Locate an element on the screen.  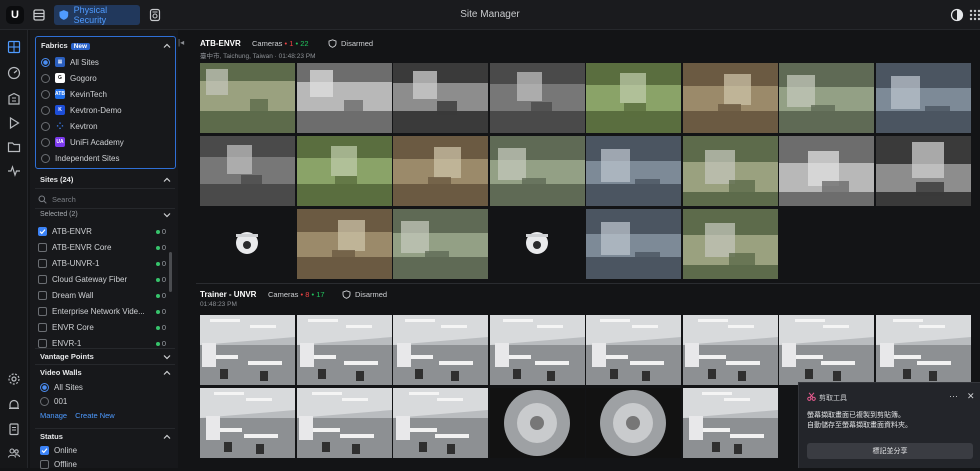
nvr-name: ATB-ENVR is located at coordinates (220, 43).